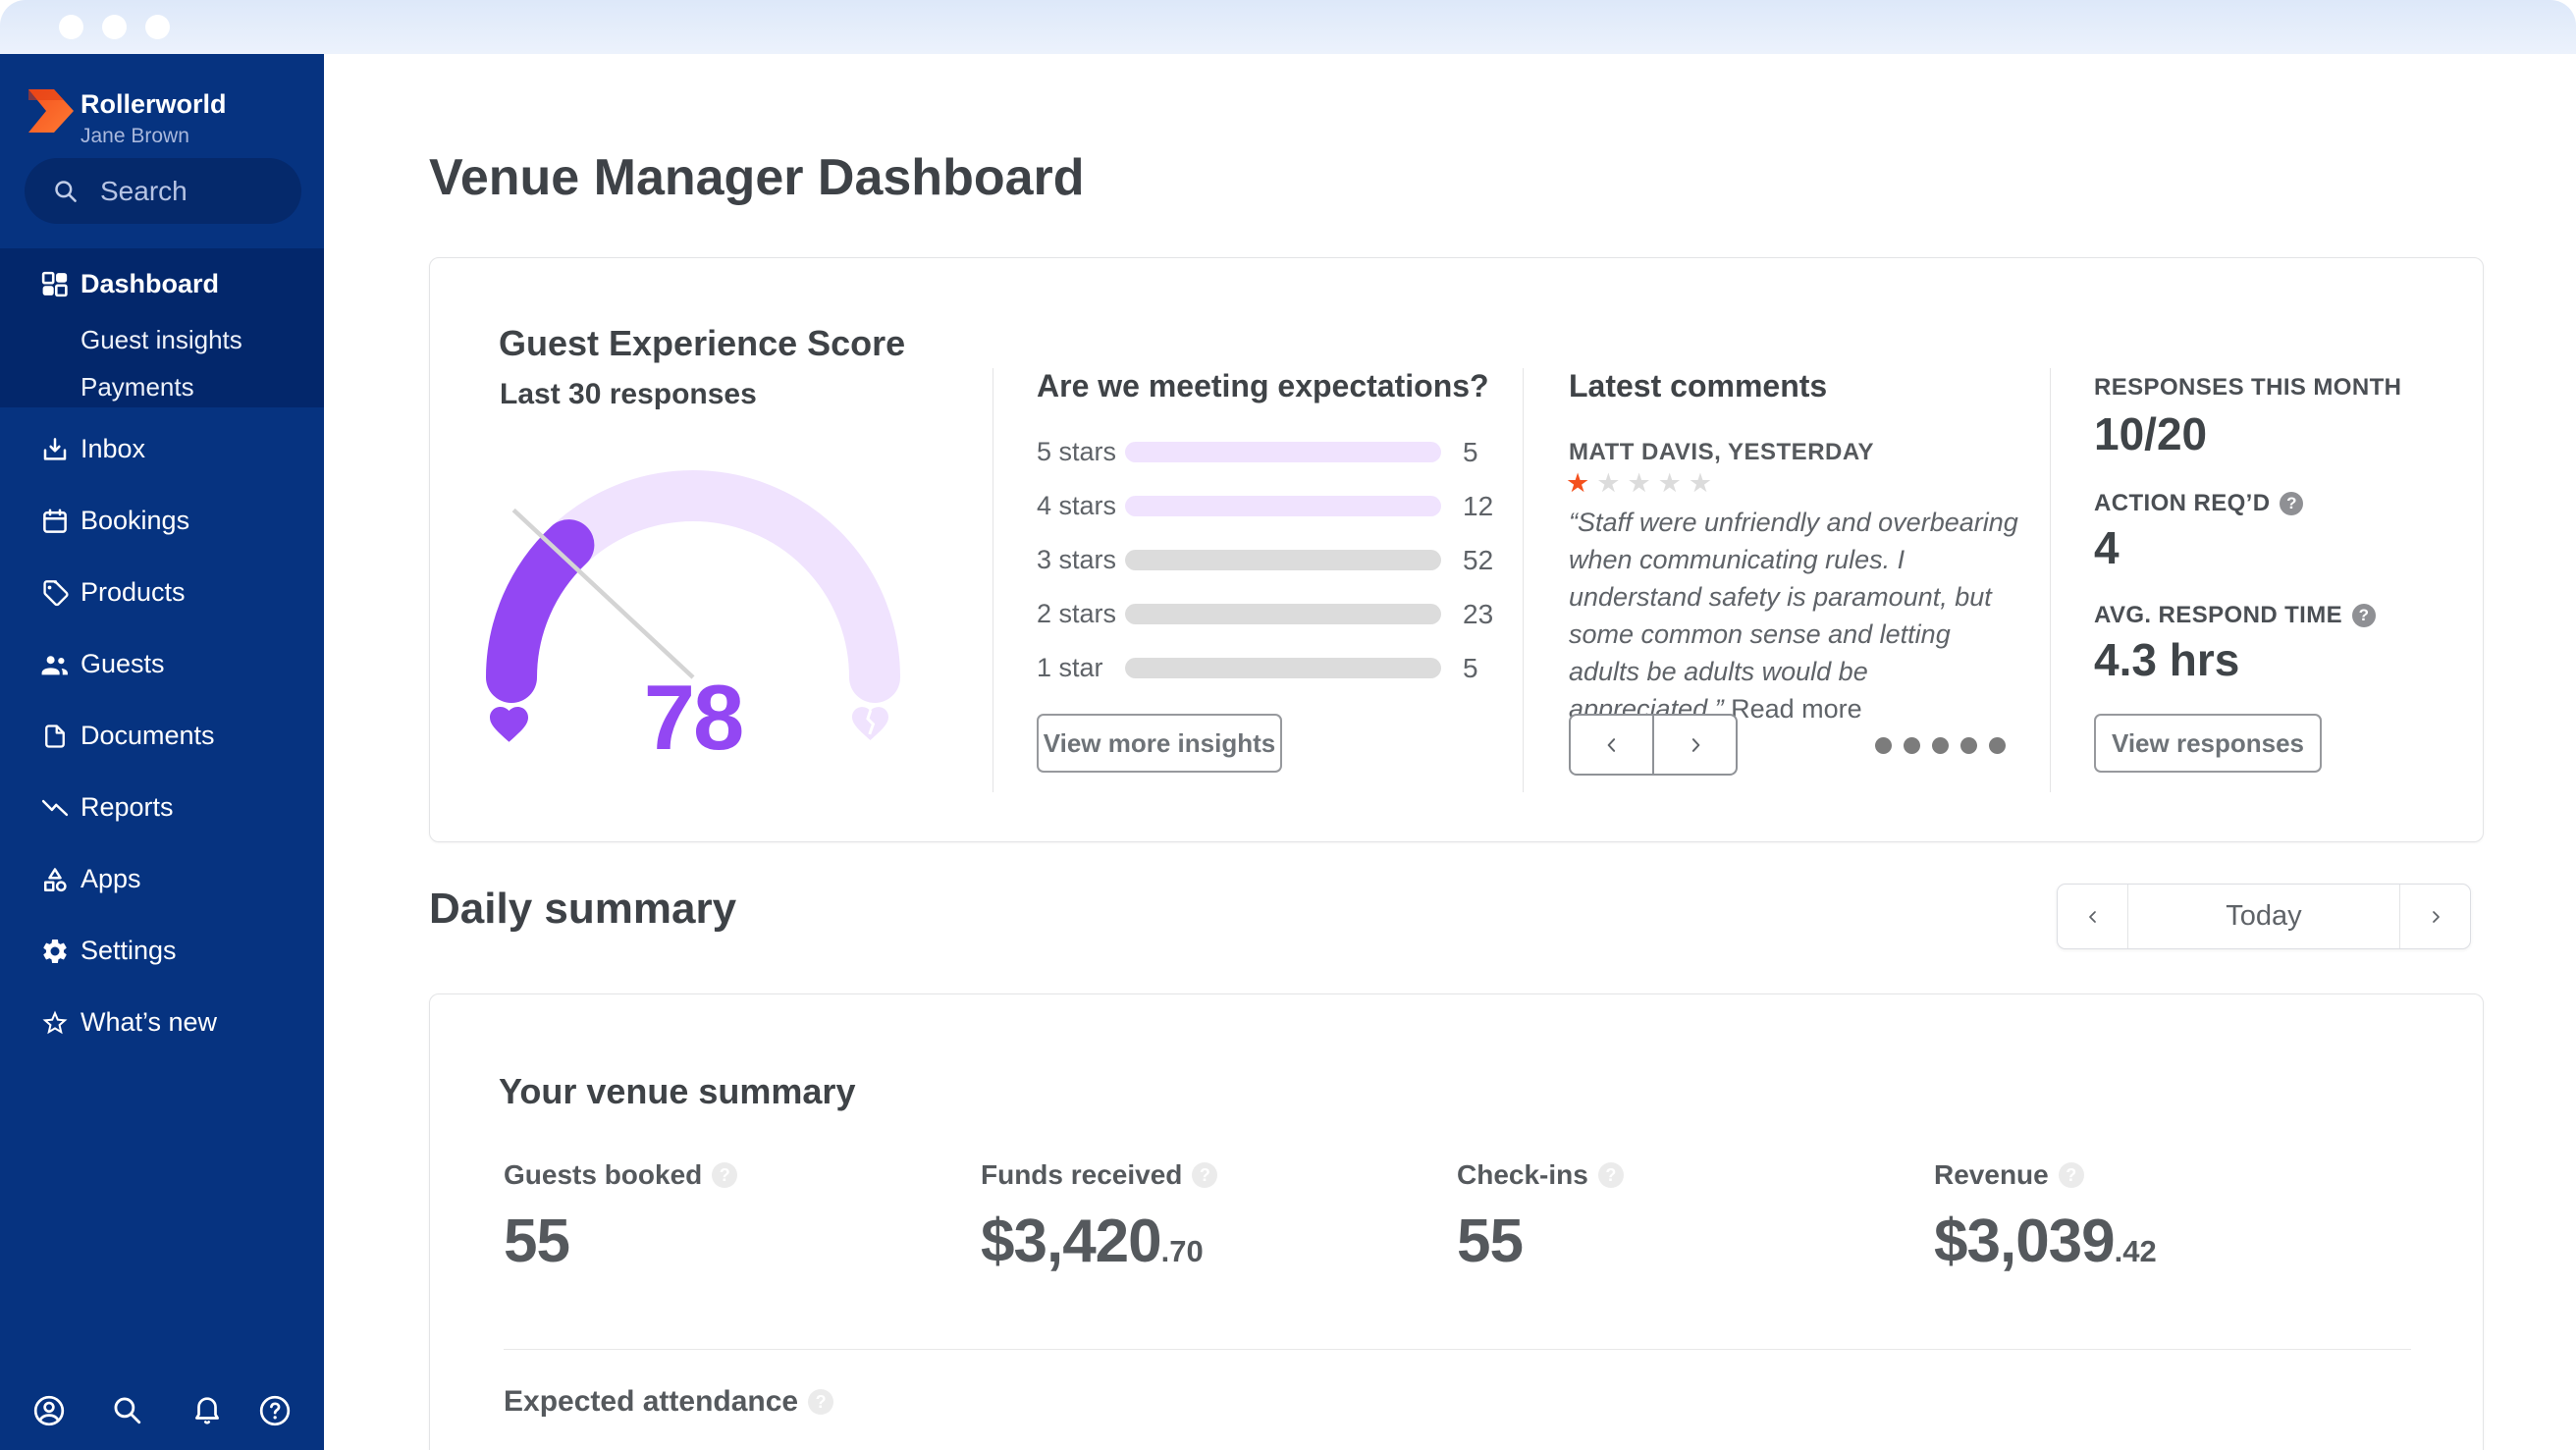 This screenshot has height=1450, width=2576. What do you see at coordinates (49, 1410) in the screenshot?
I see `account-icon` at bounding box center [49, 1410].